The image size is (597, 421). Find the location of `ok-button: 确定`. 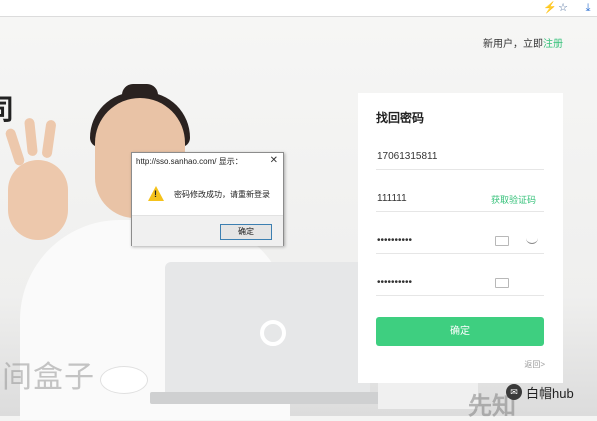

ok-button: 确定 is located at coordinates (246, 232).